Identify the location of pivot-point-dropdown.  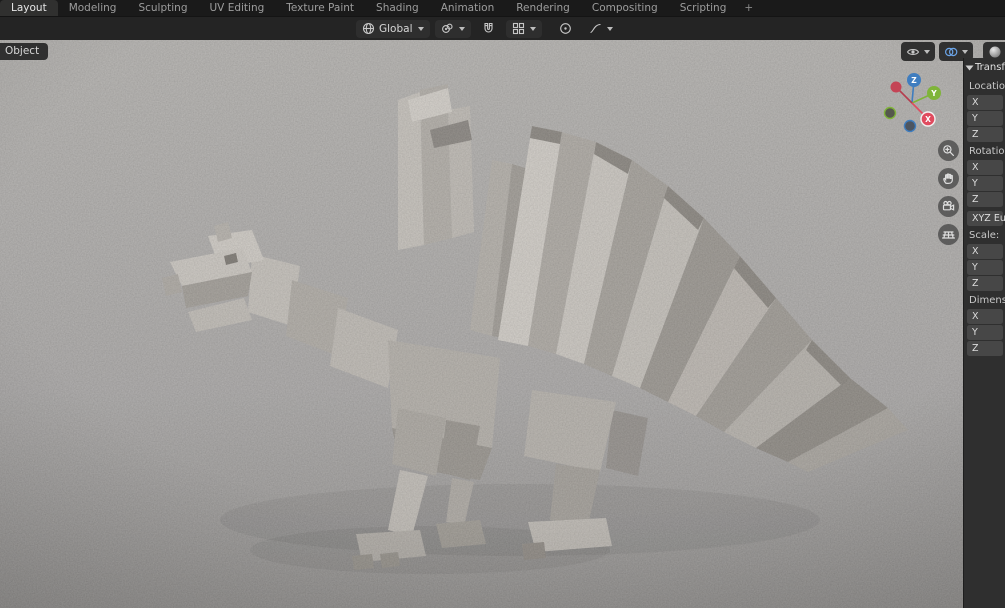
(452, 28).